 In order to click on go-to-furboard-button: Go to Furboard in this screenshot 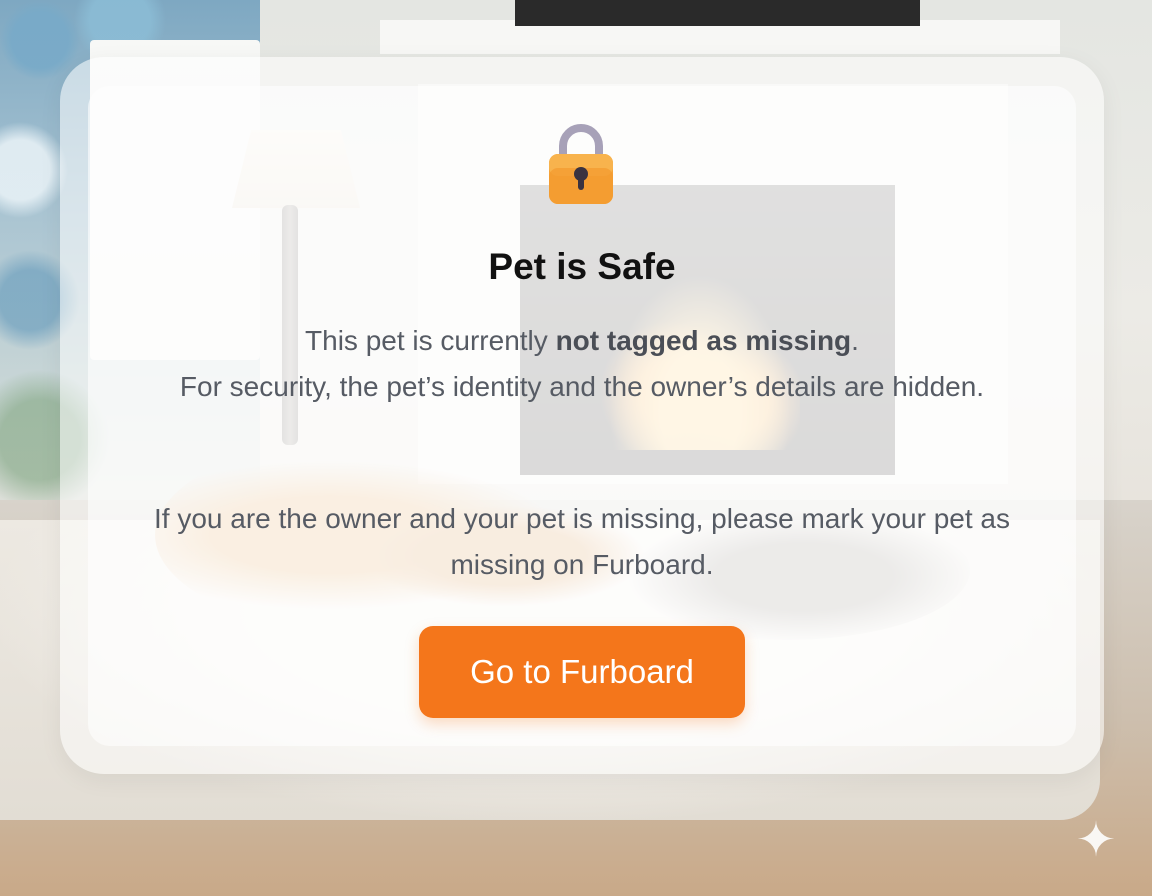, I will do `click(582, 672)`.